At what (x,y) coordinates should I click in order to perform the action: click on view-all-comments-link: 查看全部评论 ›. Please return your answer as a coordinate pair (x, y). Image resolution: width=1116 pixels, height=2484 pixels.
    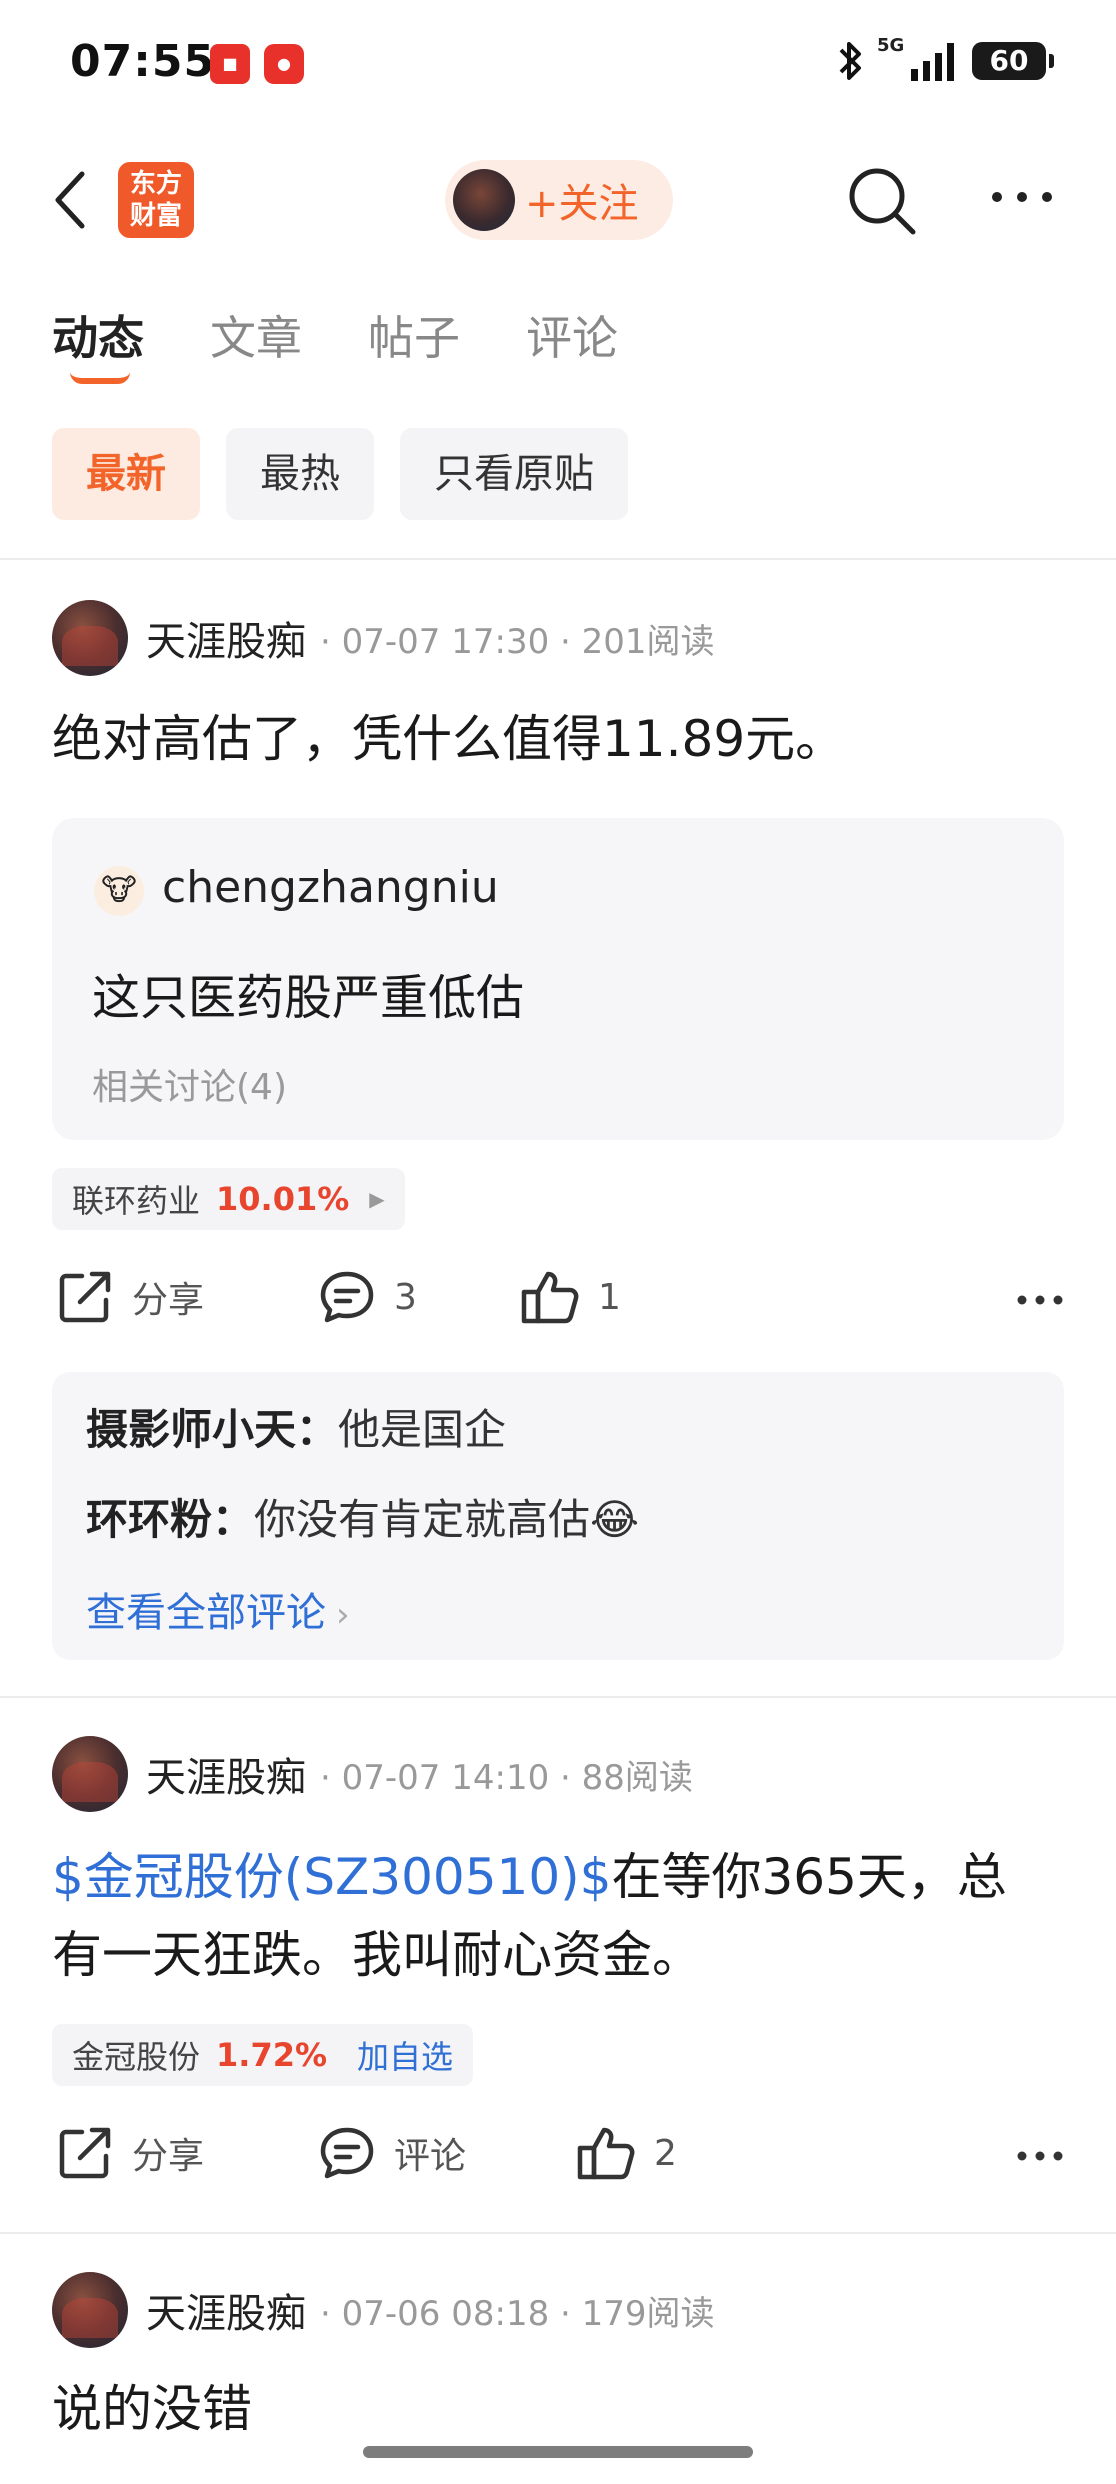
    Looking at the image, I should click on (218, 1609).